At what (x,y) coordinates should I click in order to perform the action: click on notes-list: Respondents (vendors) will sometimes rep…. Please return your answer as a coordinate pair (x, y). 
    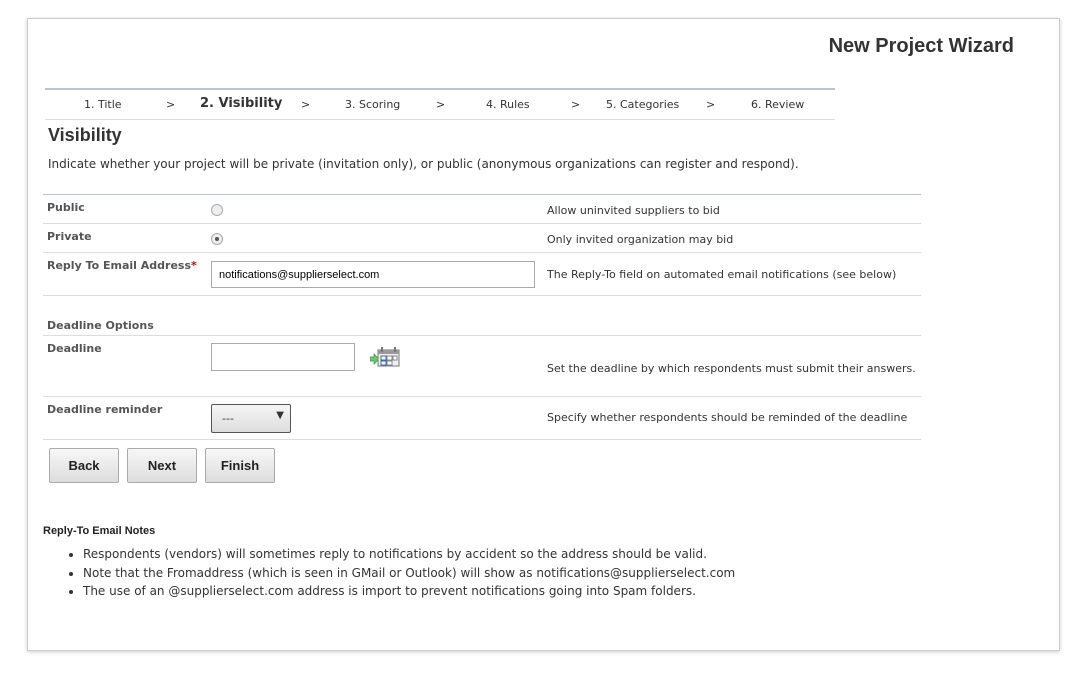
    Looking at the image, I should click on (389, 573).